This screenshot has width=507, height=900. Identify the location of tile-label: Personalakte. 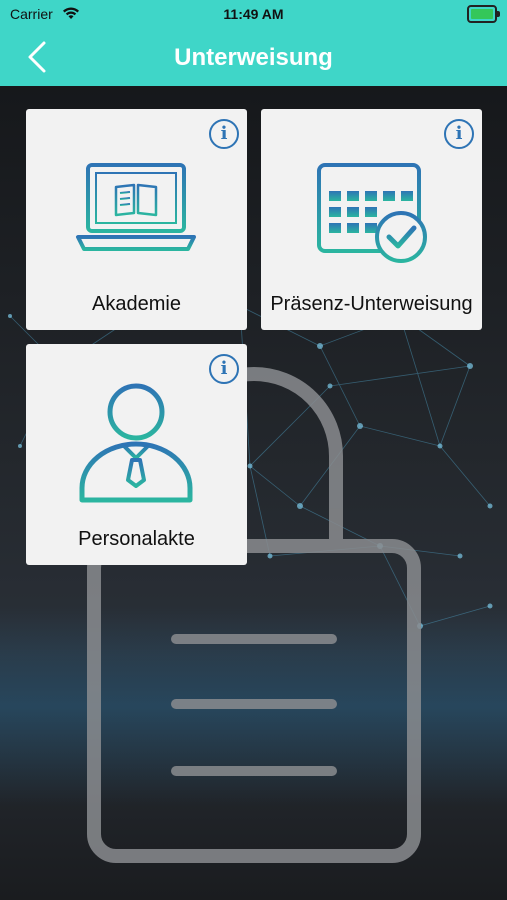
(136, 539).